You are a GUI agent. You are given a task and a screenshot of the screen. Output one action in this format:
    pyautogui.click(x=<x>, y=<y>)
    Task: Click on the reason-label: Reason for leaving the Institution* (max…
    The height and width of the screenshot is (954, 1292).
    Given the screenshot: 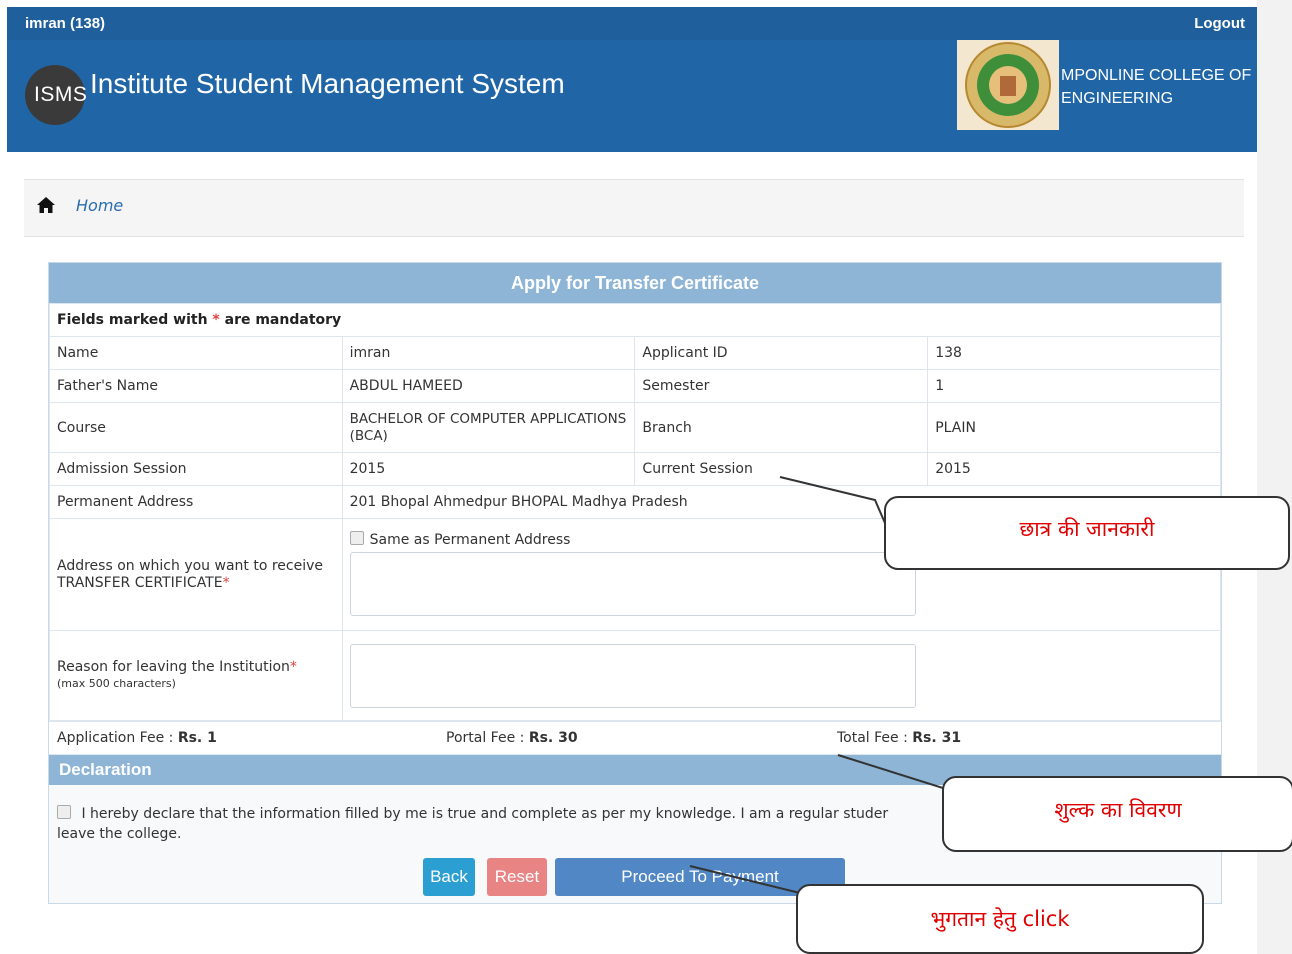 What is the action you would take?
    pyautogui.click(x=196, y=675)
    